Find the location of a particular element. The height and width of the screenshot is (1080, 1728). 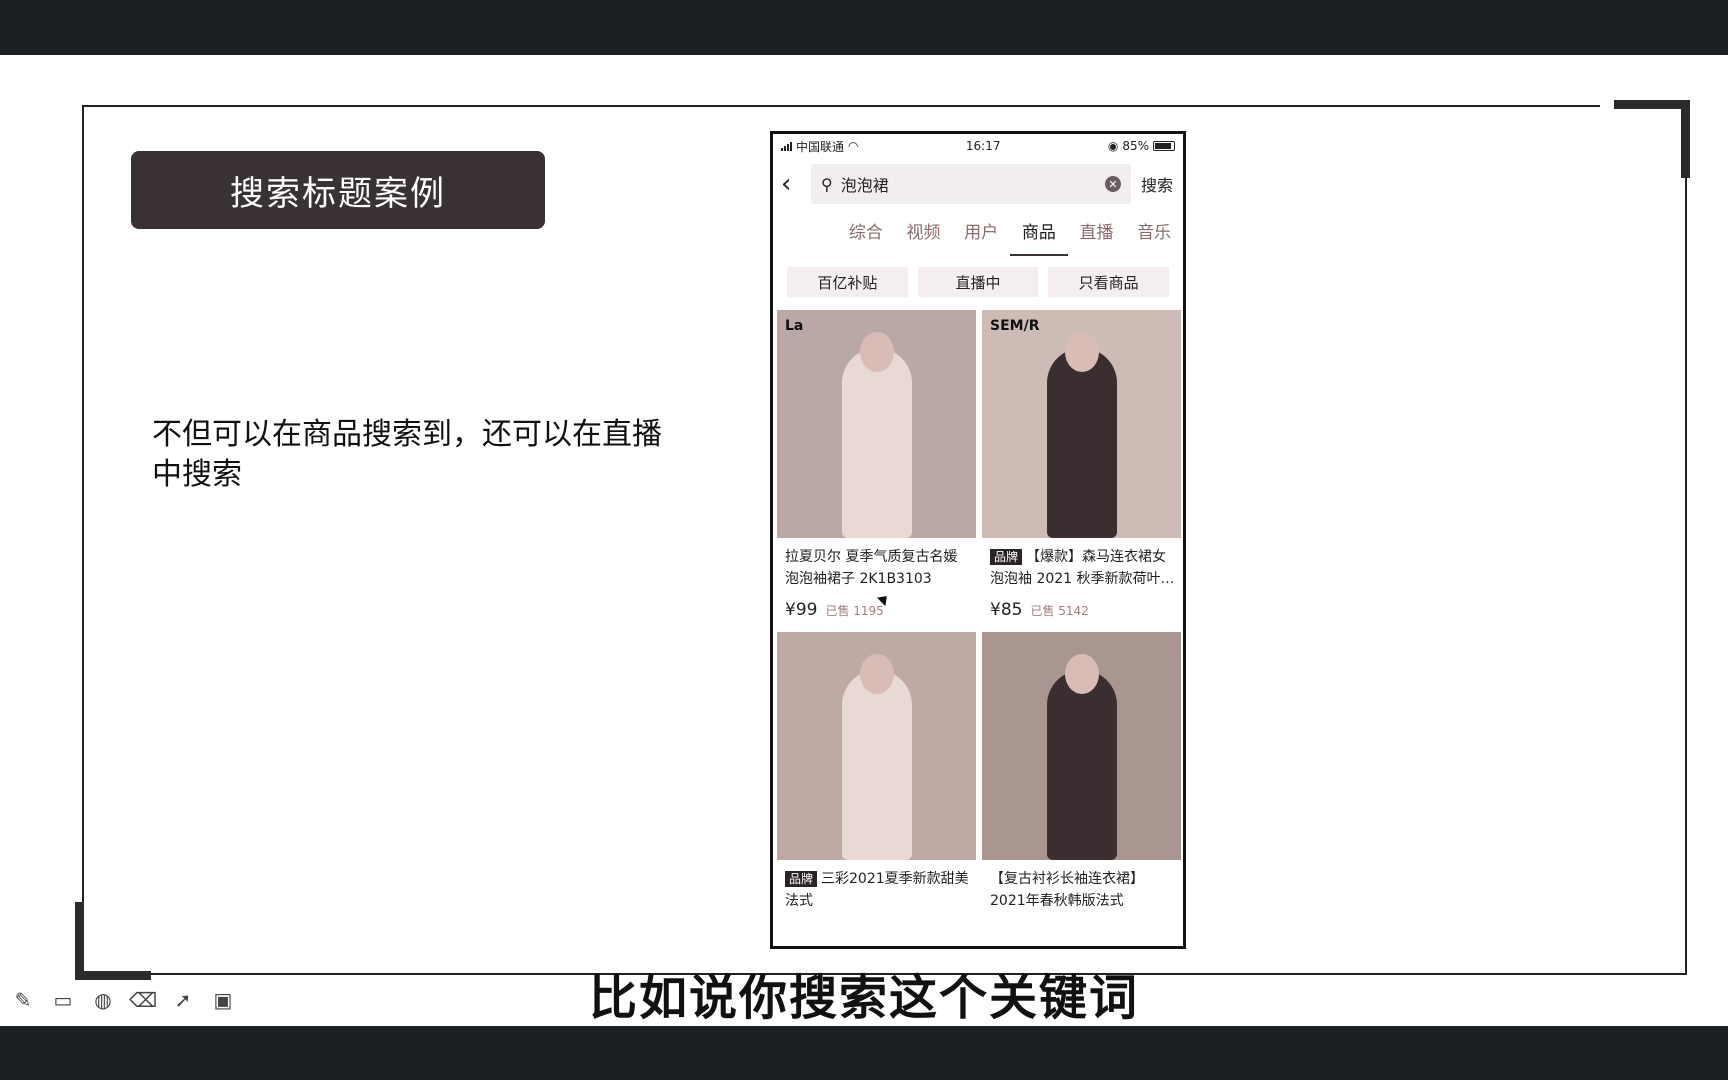

product-image: La is located at coordinates (876, 424).